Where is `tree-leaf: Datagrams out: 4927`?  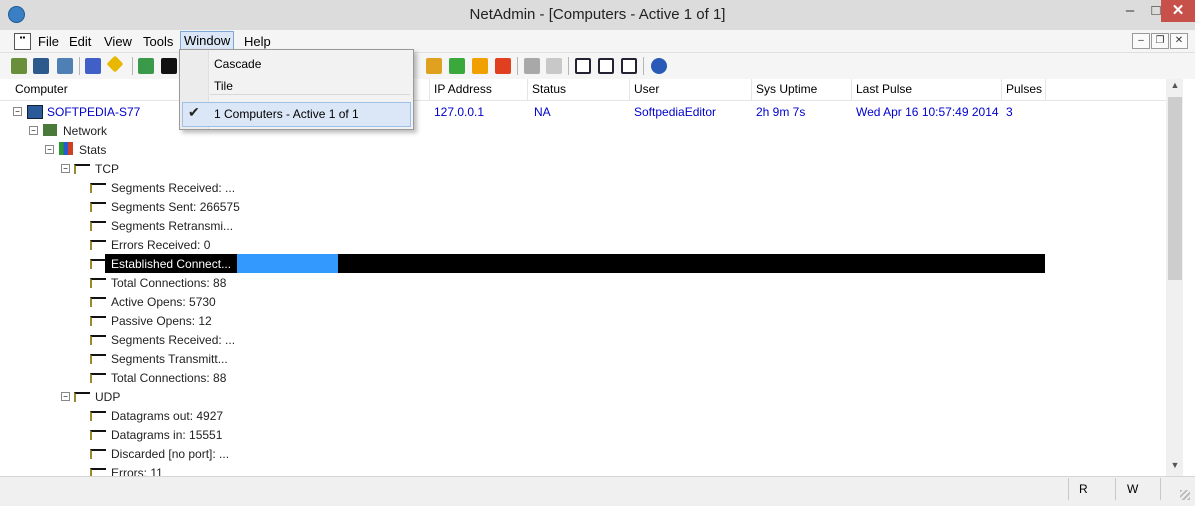
tree-leaf: Datagrams out: 4927 is located at coordinates (583, 415).